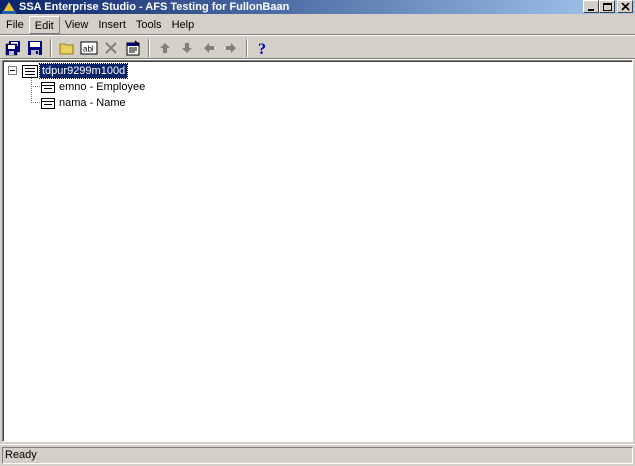  I want to click on menu-view: View, so click(77, 25).